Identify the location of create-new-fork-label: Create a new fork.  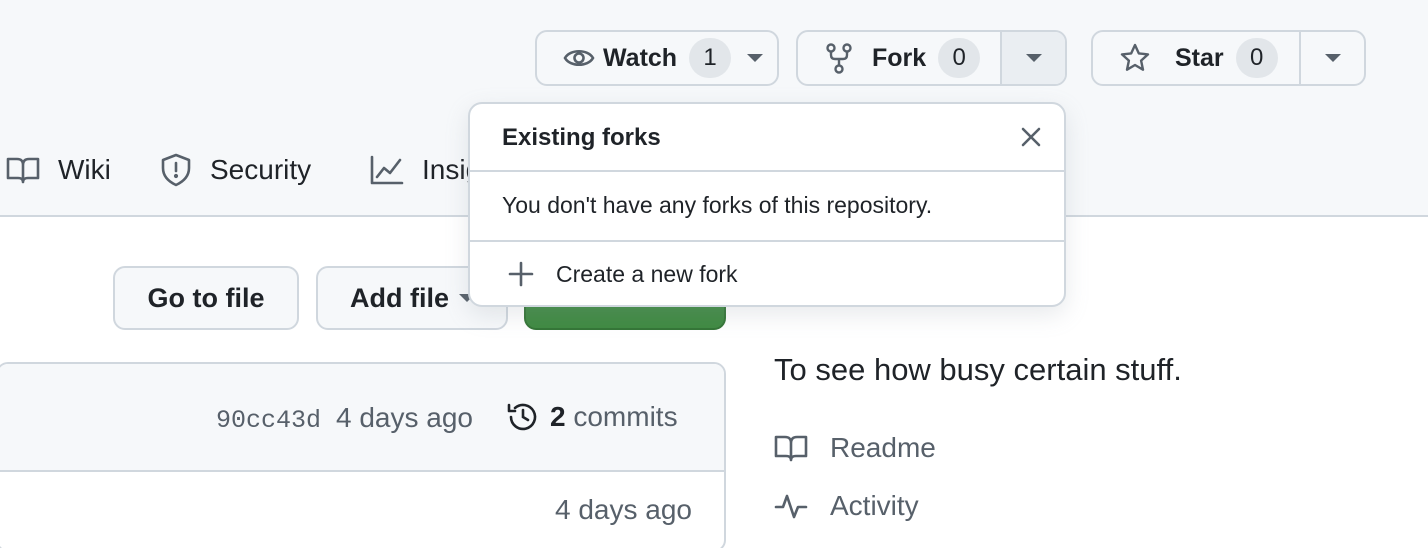
(647, 273).